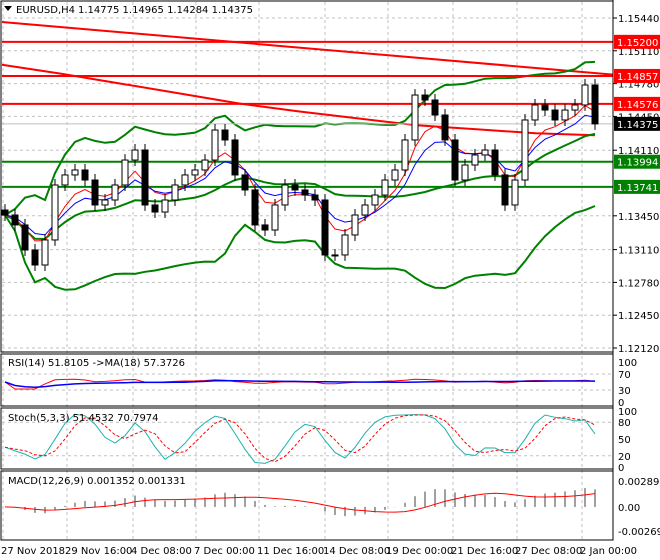 The width and height of the screenshot is (660, 560). What do you see at coordinates (165, 10) in the screenshot?
I see `ohlc-values: 1.14775 1.14965 1.14284 1.14375` at bounding box center [165, 10].